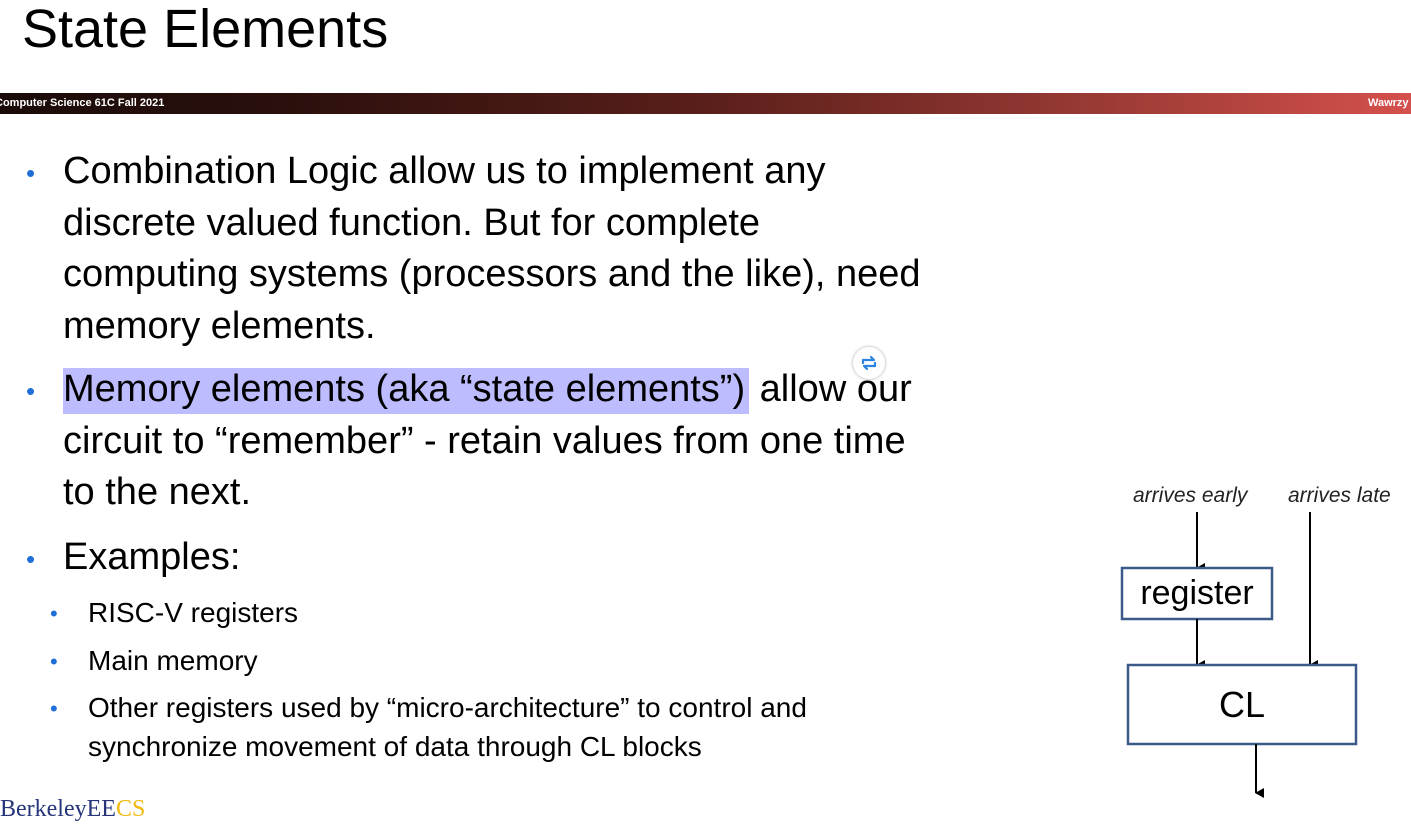 Image resolution: width=1411 pixels, height=824 pixels. What do you see at coordinates (1388, 103) in the screenshot?
I see `banner-instructor: Wawrzy` at bounding box center [1388, 103].